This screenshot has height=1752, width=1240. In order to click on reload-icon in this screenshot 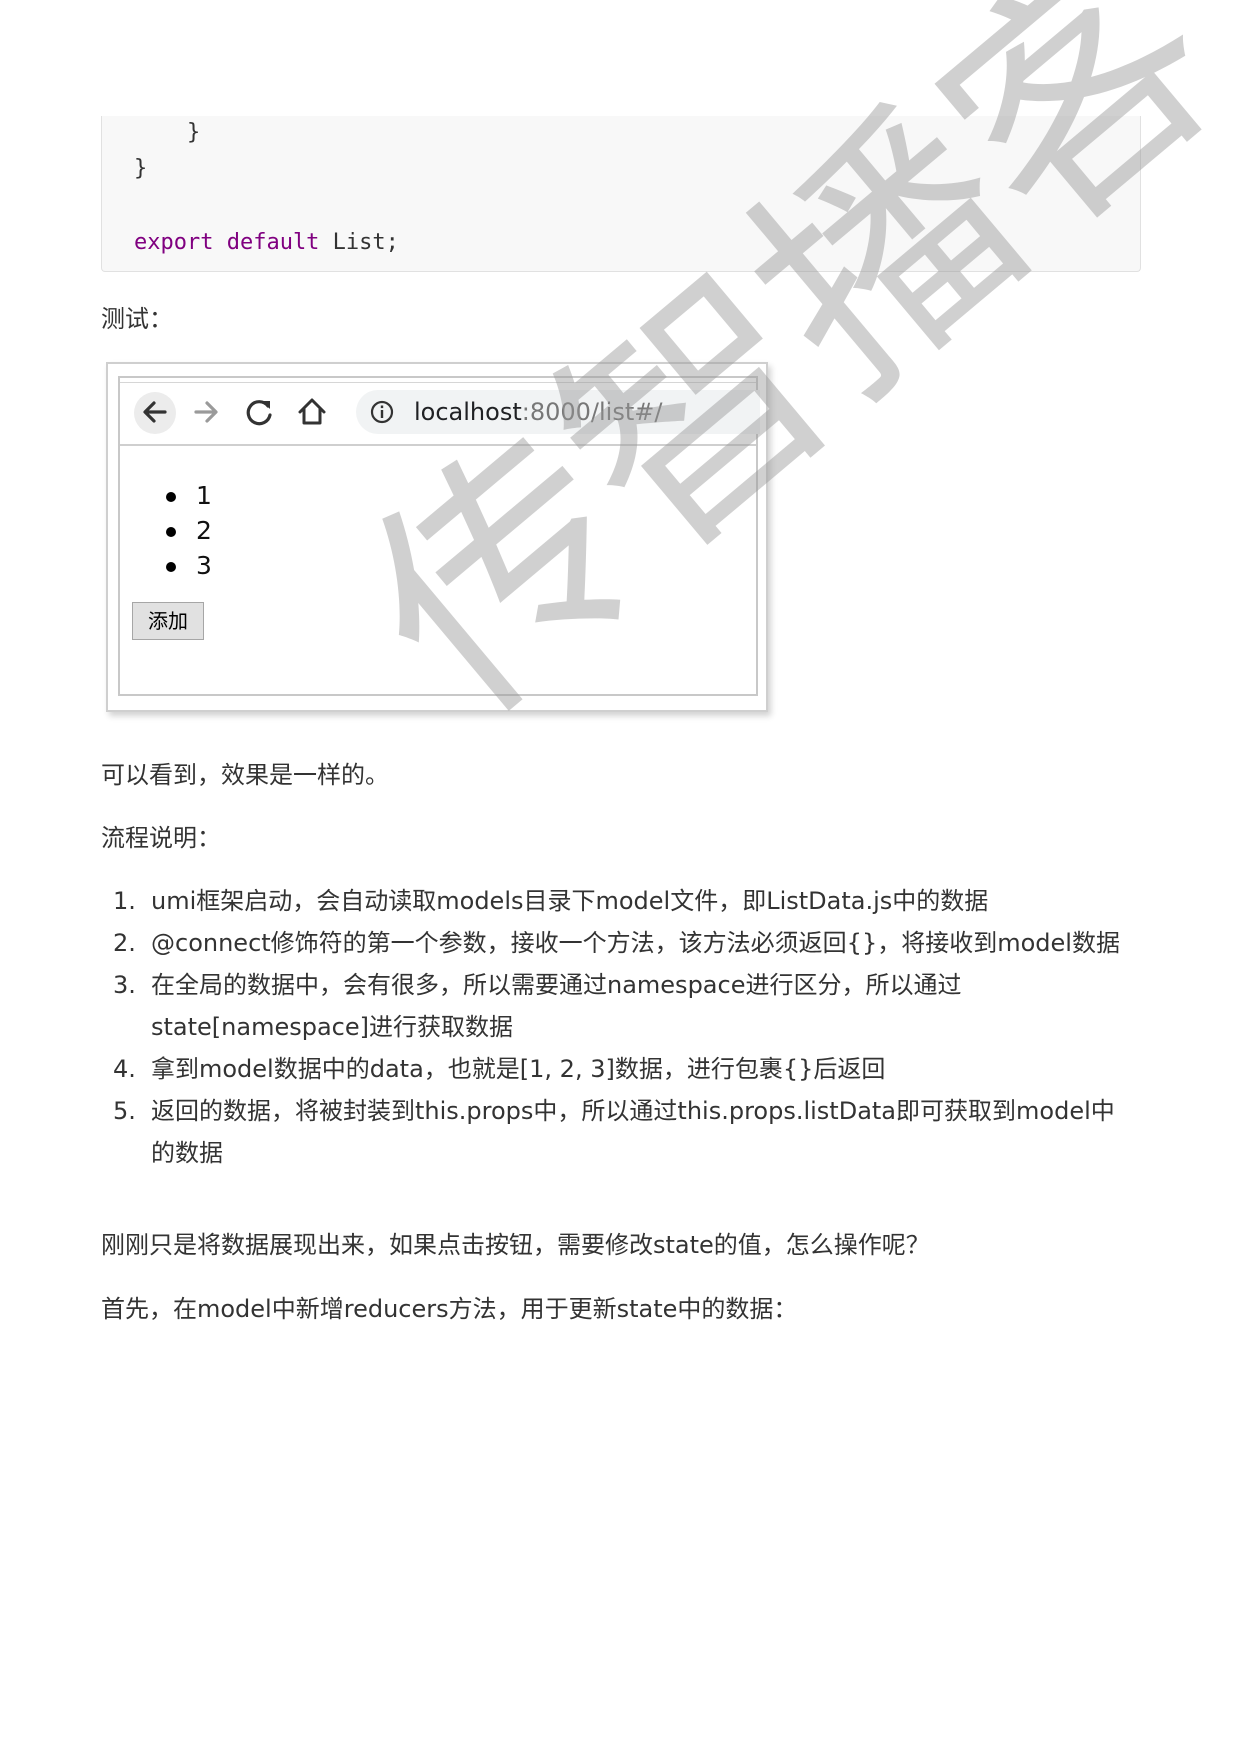, I will do `click(260, 412)`.